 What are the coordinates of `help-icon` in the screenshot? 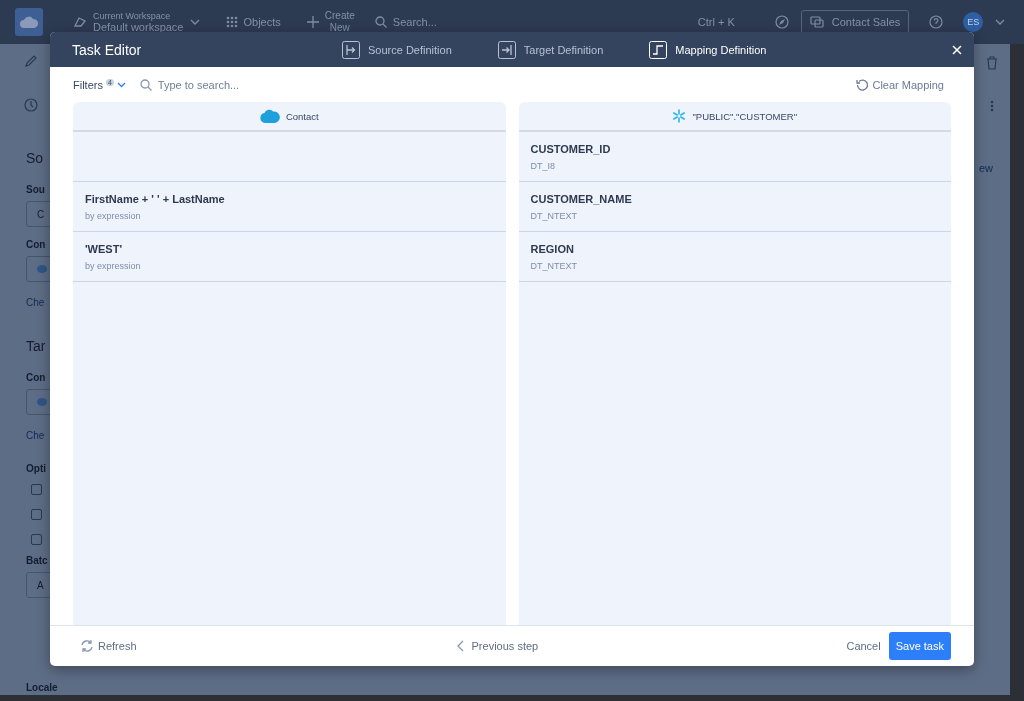 It's located at (936, 22).